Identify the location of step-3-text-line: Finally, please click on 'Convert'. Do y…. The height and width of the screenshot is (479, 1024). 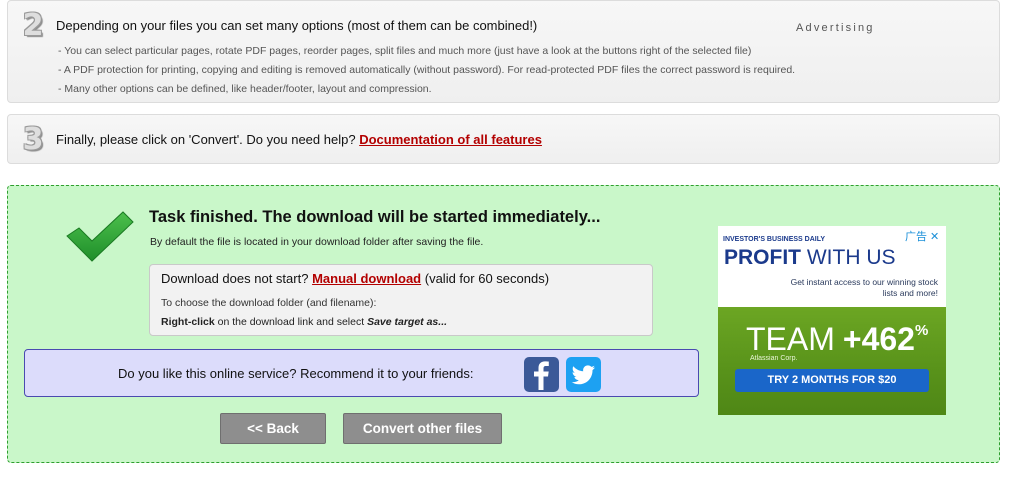
(299, 139).